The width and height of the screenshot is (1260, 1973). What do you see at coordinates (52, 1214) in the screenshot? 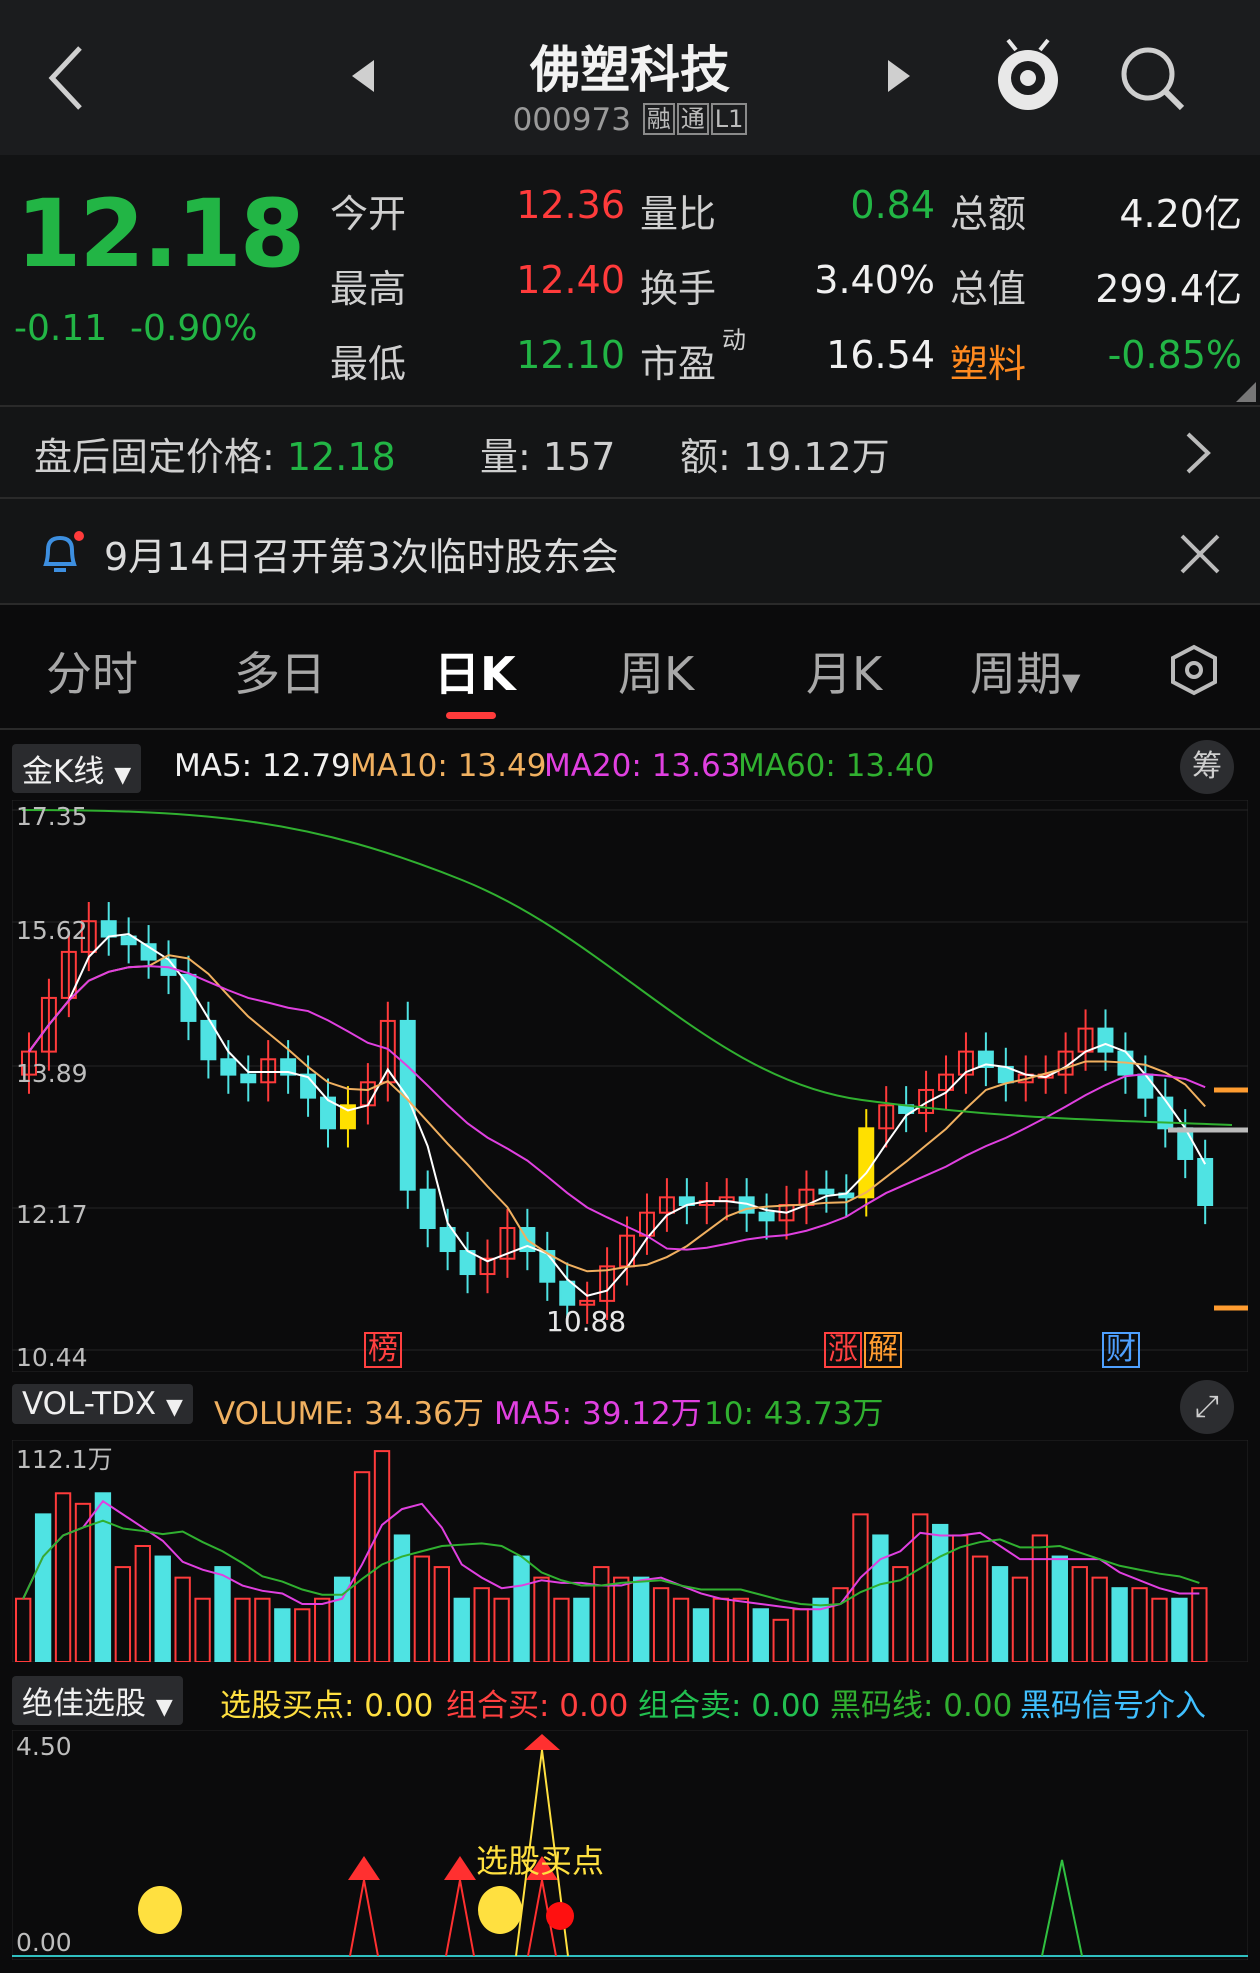
I see `k-axis-label: 12.17` at bounding box center [52, 1214].